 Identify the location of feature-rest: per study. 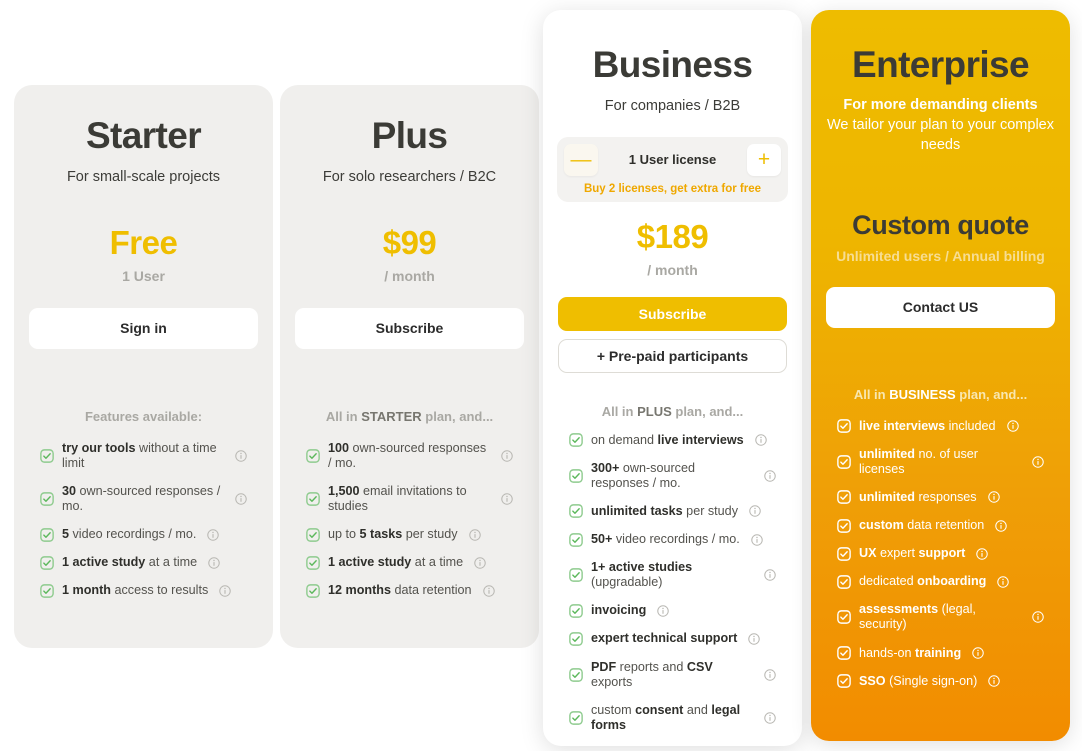
(710, 510).